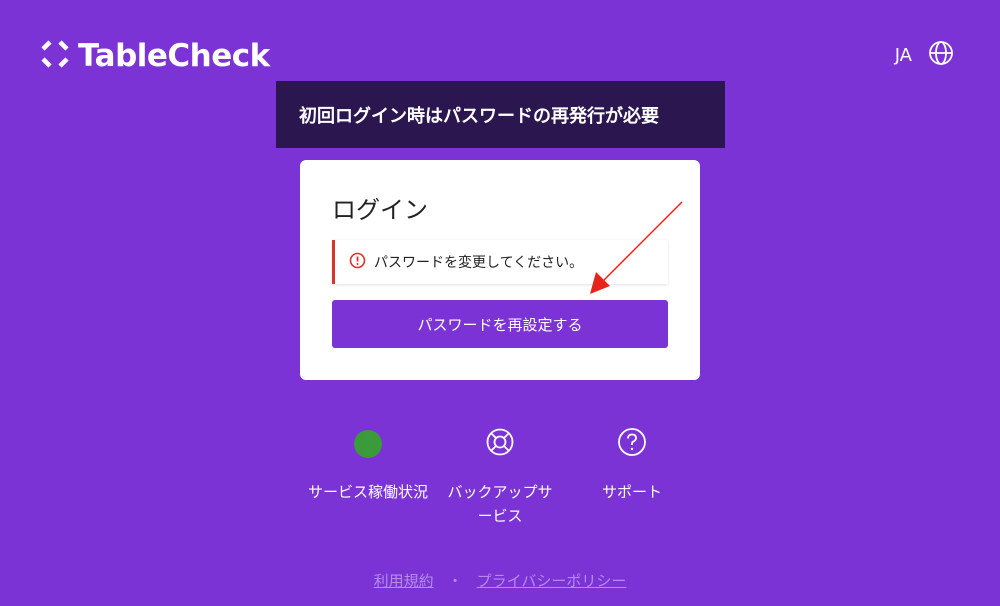 This screenshot has height=606, width=1000. Describe the element at coordinates (174, 56) in the screenshot. I see `logo-text: TableCheck` at that location.